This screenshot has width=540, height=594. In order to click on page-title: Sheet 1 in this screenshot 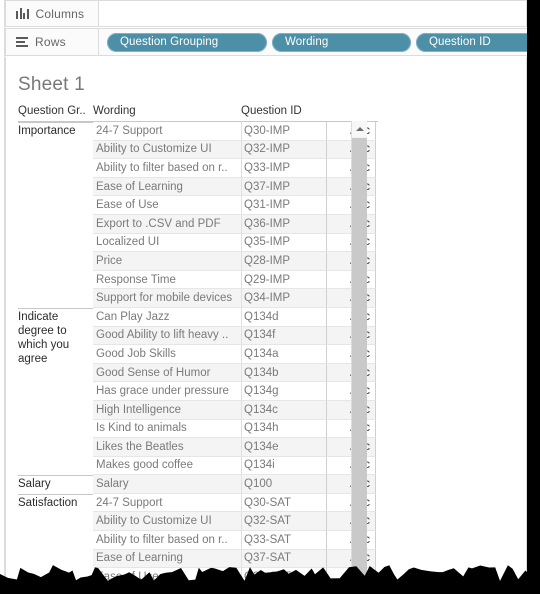, I will do `click(51, 84)`.